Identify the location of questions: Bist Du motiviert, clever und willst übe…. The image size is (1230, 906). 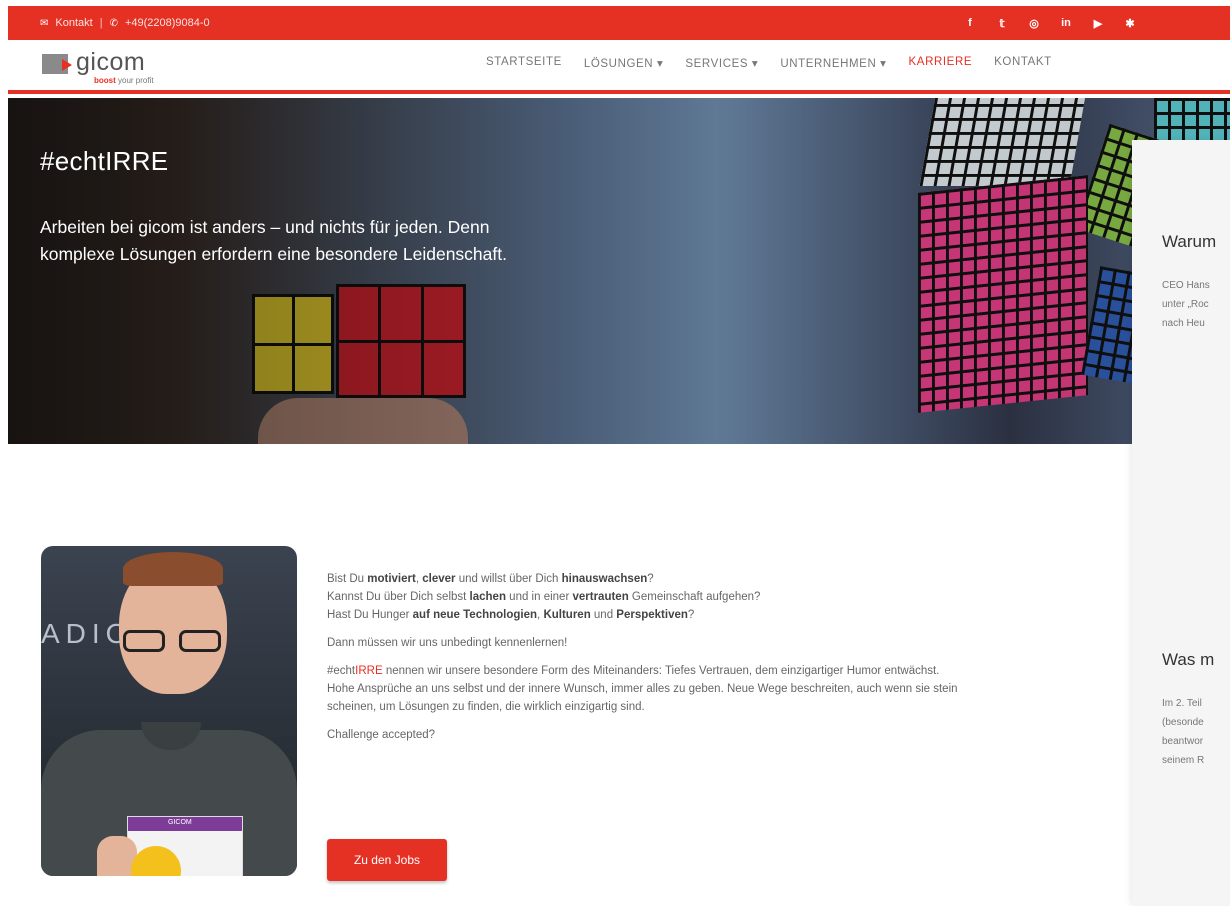
(727, 597).